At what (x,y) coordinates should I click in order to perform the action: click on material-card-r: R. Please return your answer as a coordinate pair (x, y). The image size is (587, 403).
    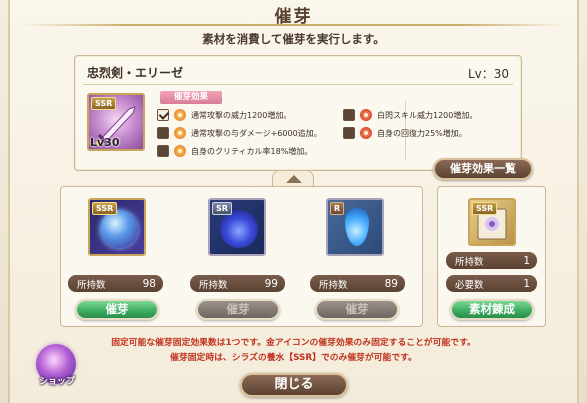
    Looking at the image, I should click on (355, 227).